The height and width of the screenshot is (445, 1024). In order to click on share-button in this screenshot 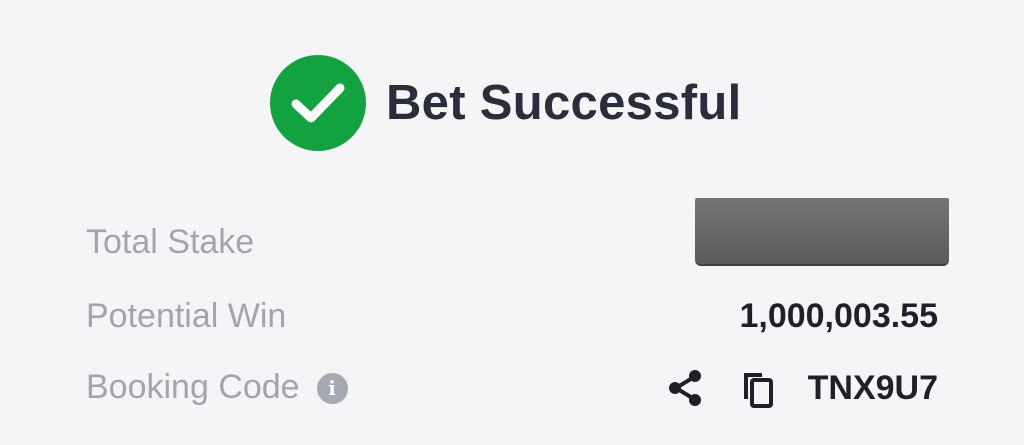, I will do `click(685, 388)`.